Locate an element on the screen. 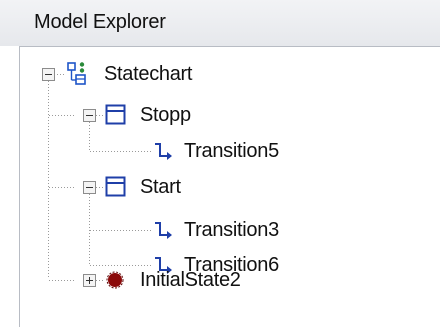  statechart-icon is located at coordinates (76, 73).